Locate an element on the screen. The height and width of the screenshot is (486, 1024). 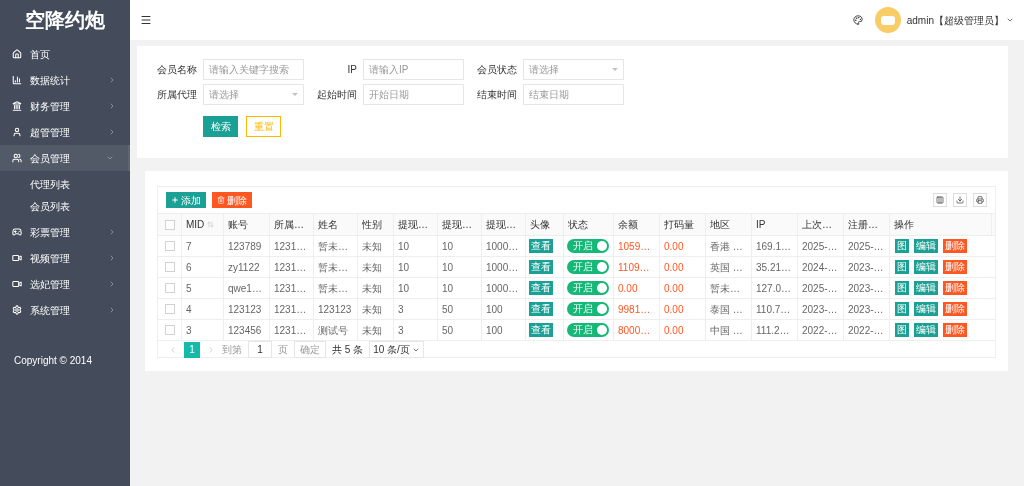
printer-icon is located at coordinates (980, 200).